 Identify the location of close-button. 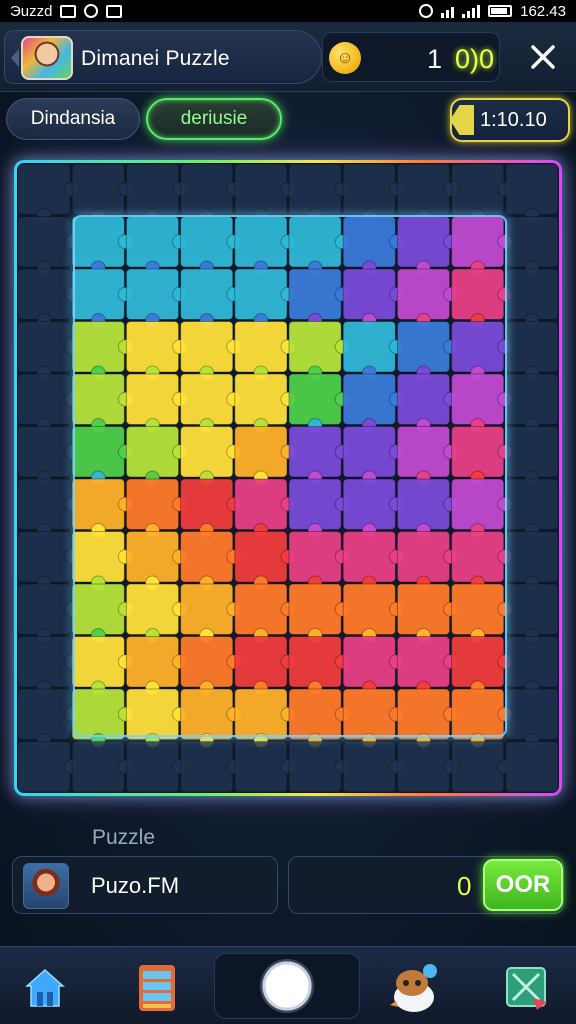
(543, 57).